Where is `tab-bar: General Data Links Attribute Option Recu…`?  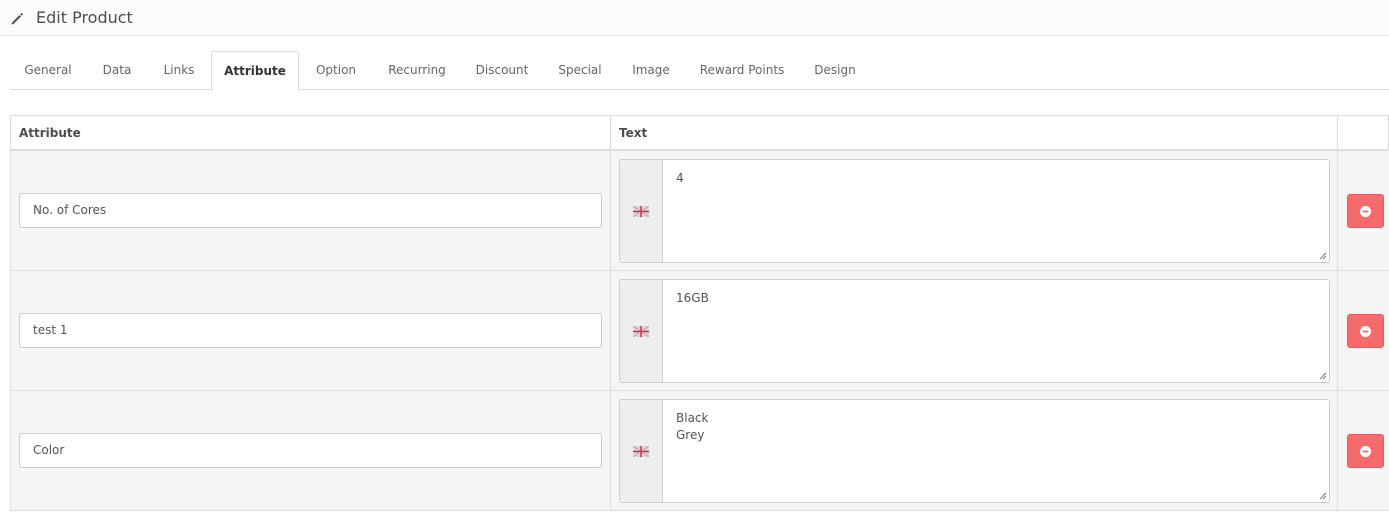 tab-bar: General Data Links Attribute Option Recu… is located at coordinates (699, 71).